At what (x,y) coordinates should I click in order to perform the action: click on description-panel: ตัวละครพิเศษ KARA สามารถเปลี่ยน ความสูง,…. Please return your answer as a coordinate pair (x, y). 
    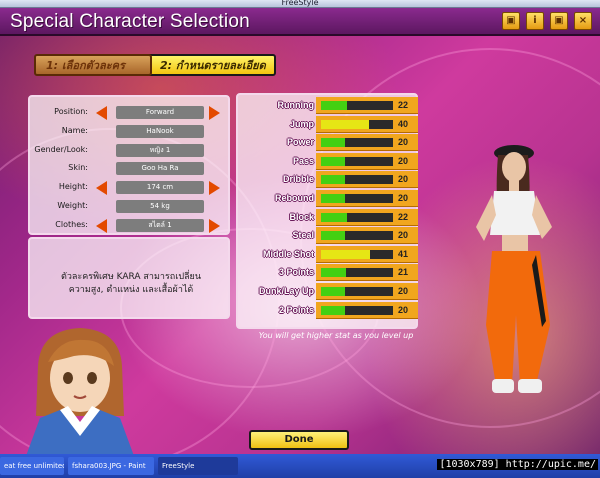
    Looking at the image, I should click on (129, 278).